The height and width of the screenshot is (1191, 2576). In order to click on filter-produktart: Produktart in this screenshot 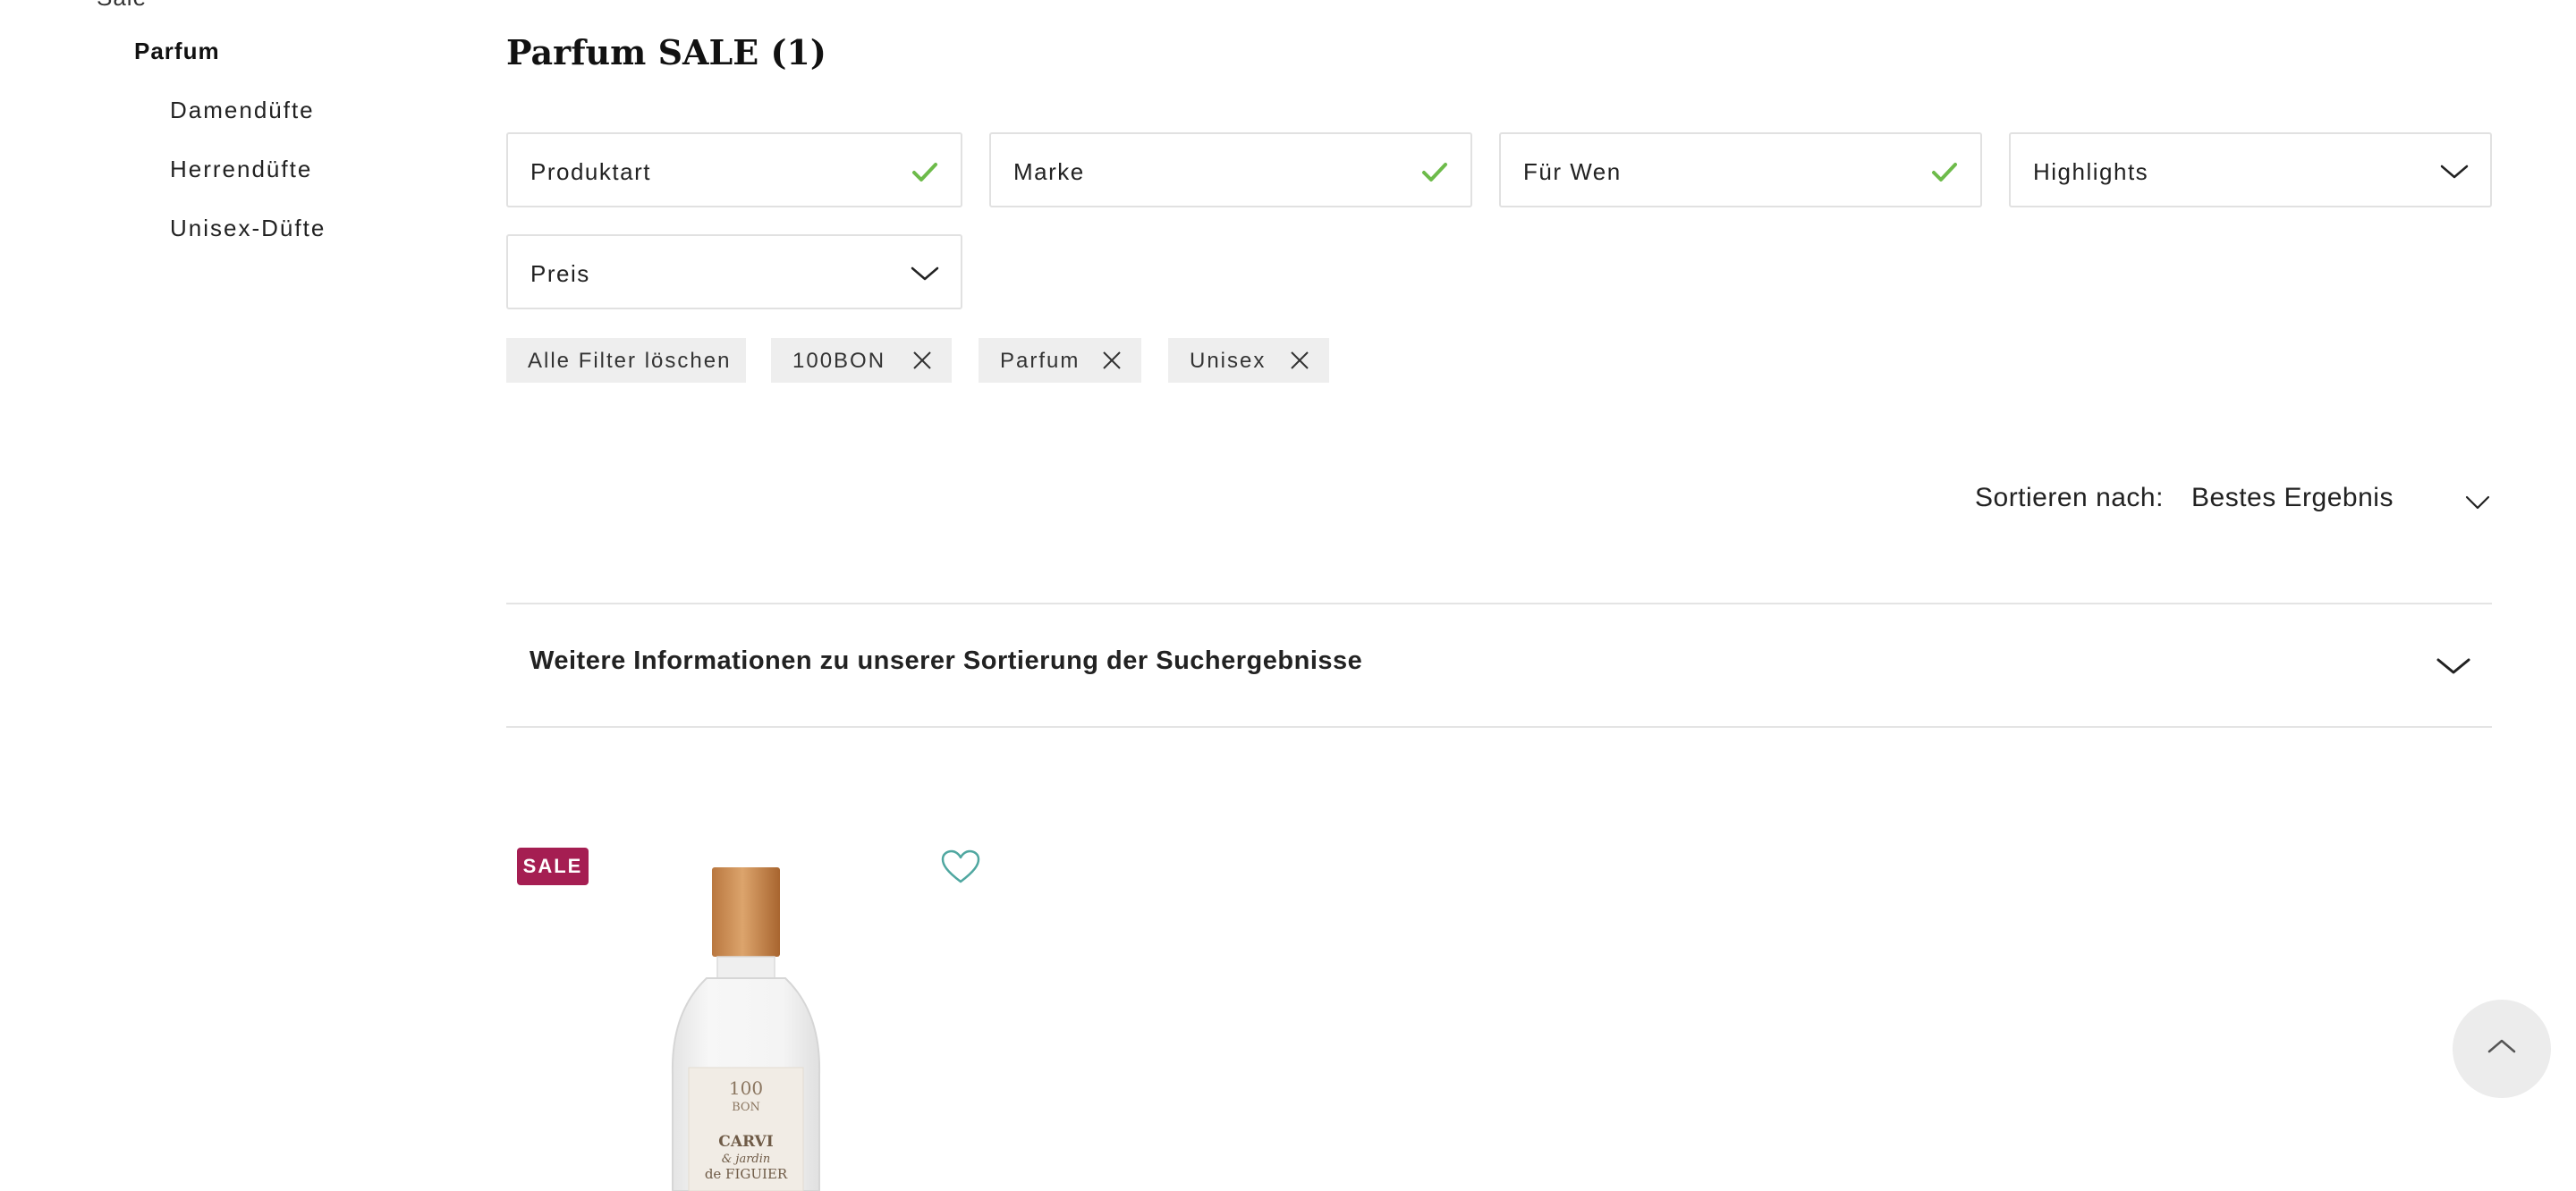, I will do `click(734, 169)`.